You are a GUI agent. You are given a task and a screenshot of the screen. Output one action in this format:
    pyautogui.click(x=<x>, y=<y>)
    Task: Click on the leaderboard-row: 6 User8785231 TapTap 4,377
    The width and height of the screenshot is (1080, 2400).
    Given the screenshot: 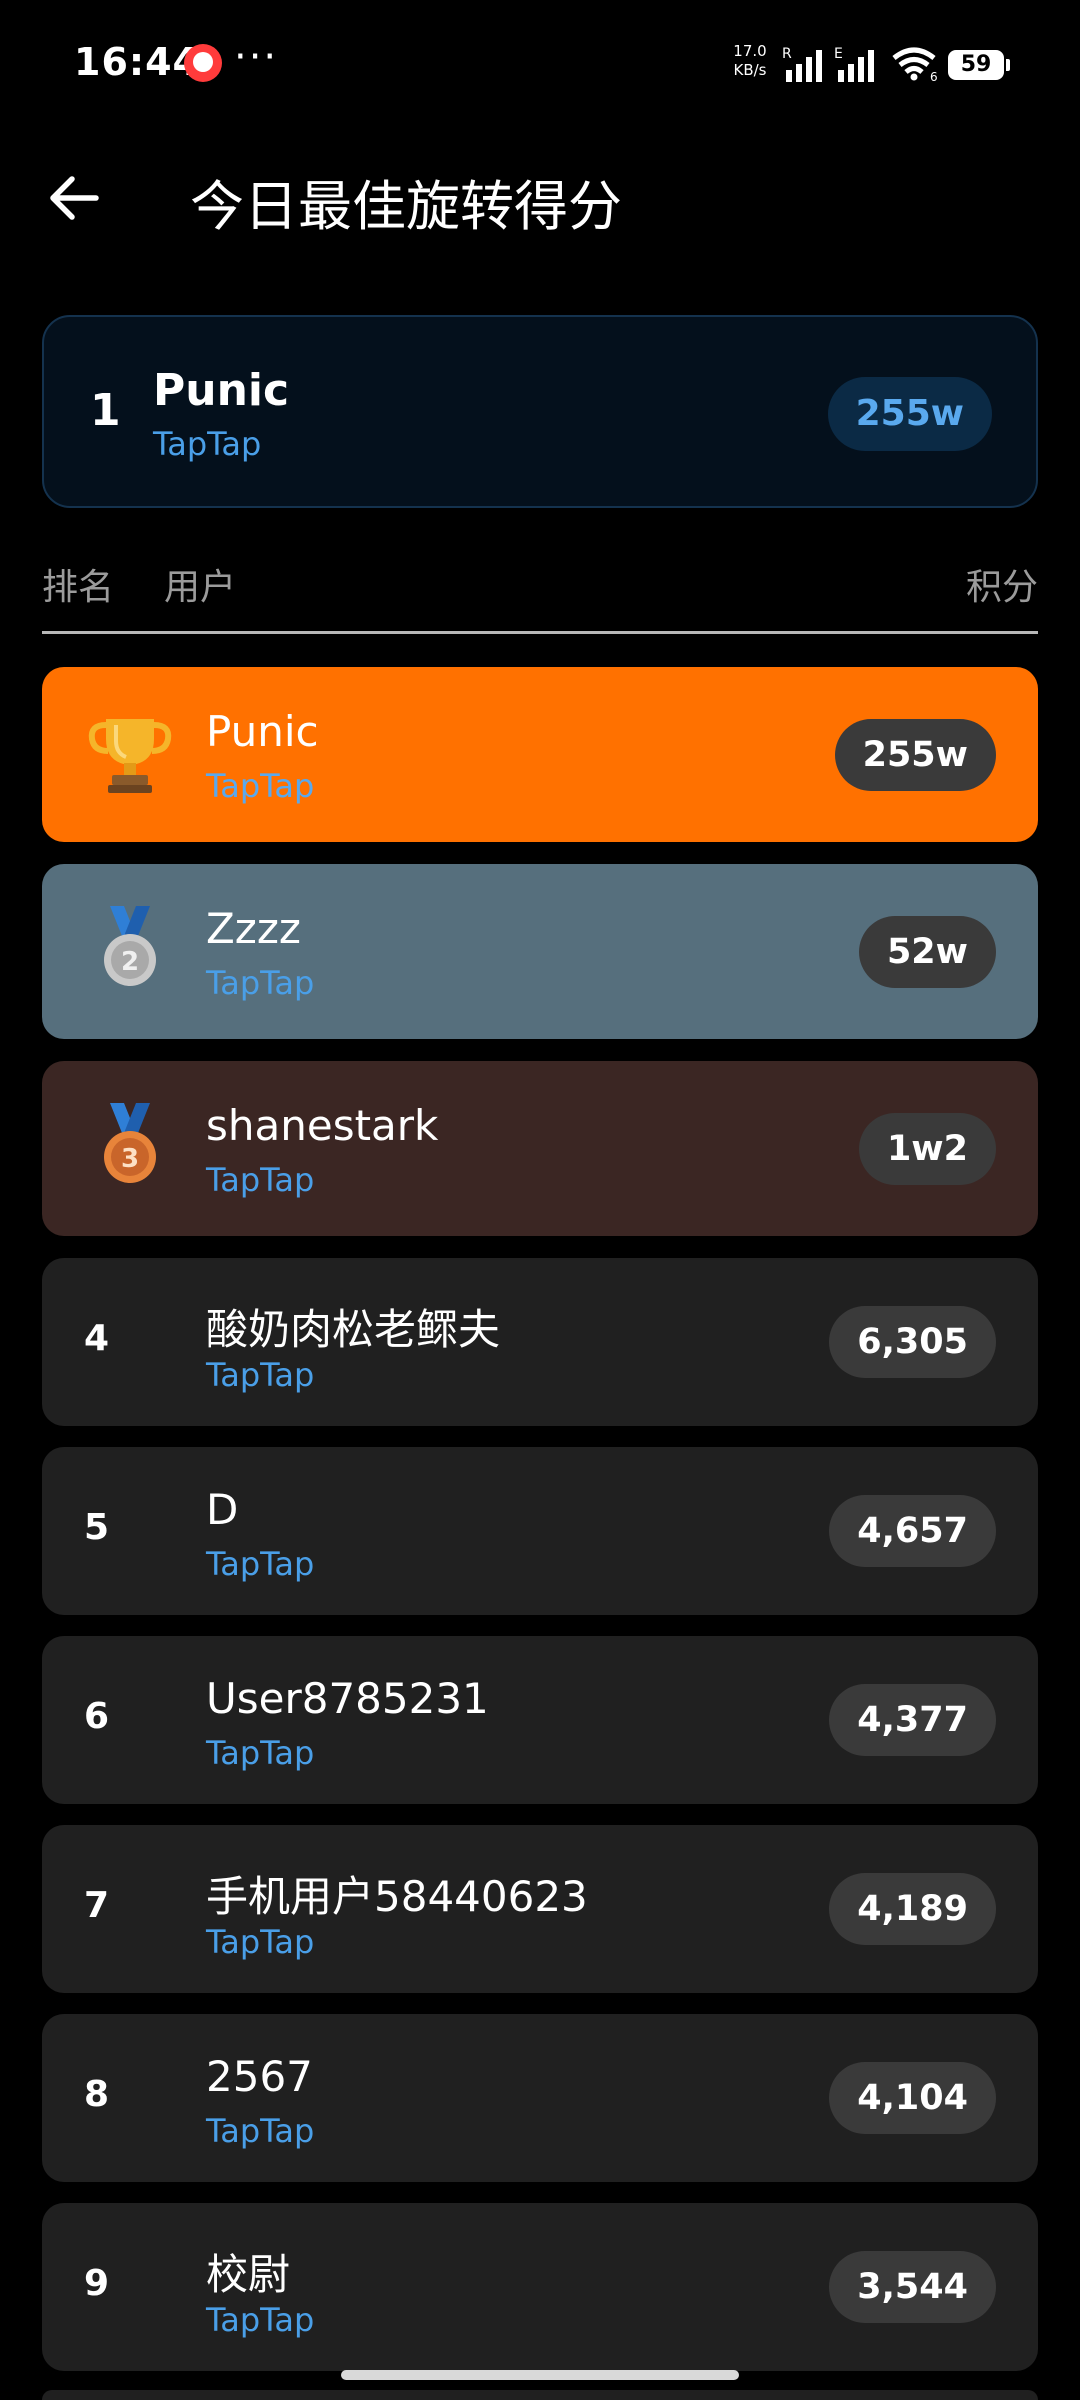 What is the action you would take?
    pyautogui.click(x=540, y=1720)
    